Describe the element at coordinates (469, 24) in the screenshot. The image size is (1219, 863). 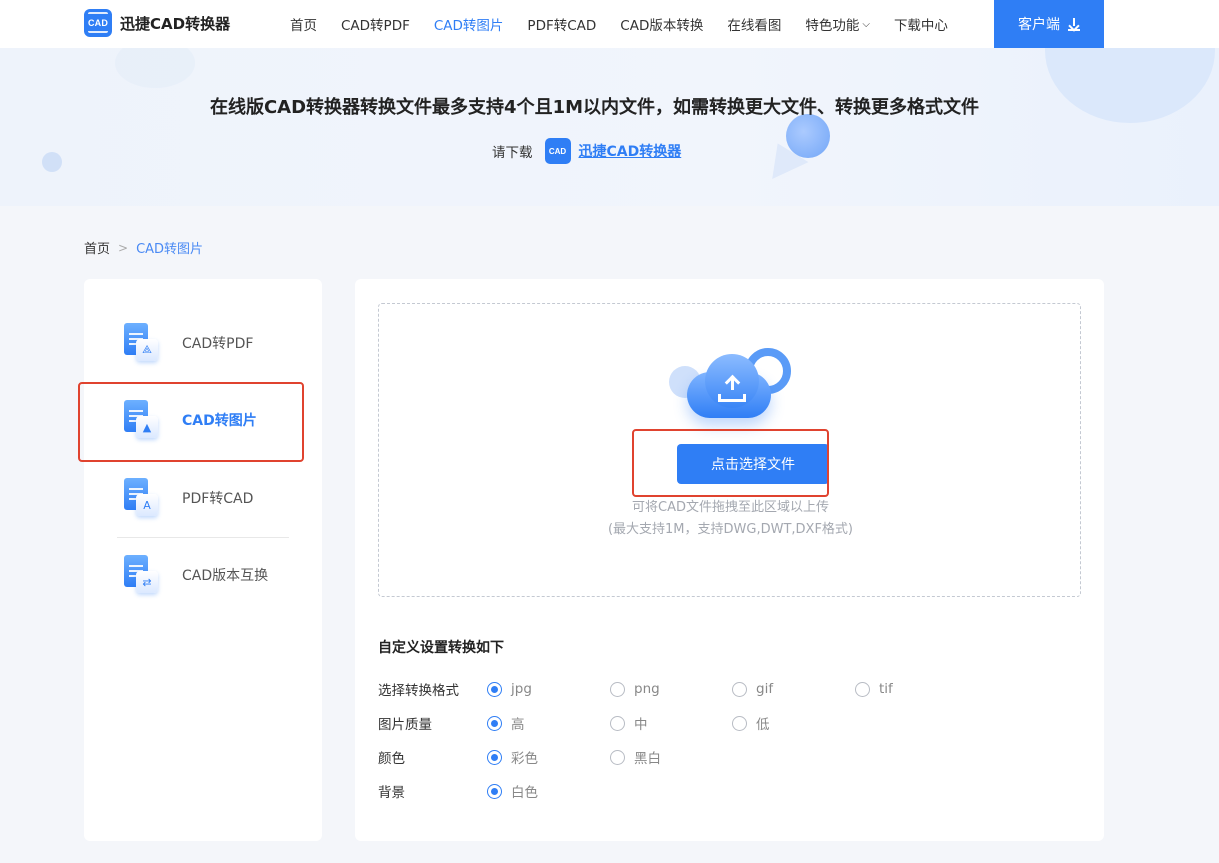
I see `nav-cad-to-image: CAD转图片` at that location.